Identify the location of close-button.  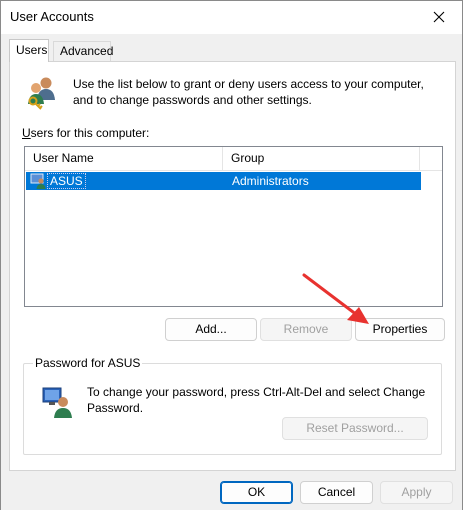
(439, 17).